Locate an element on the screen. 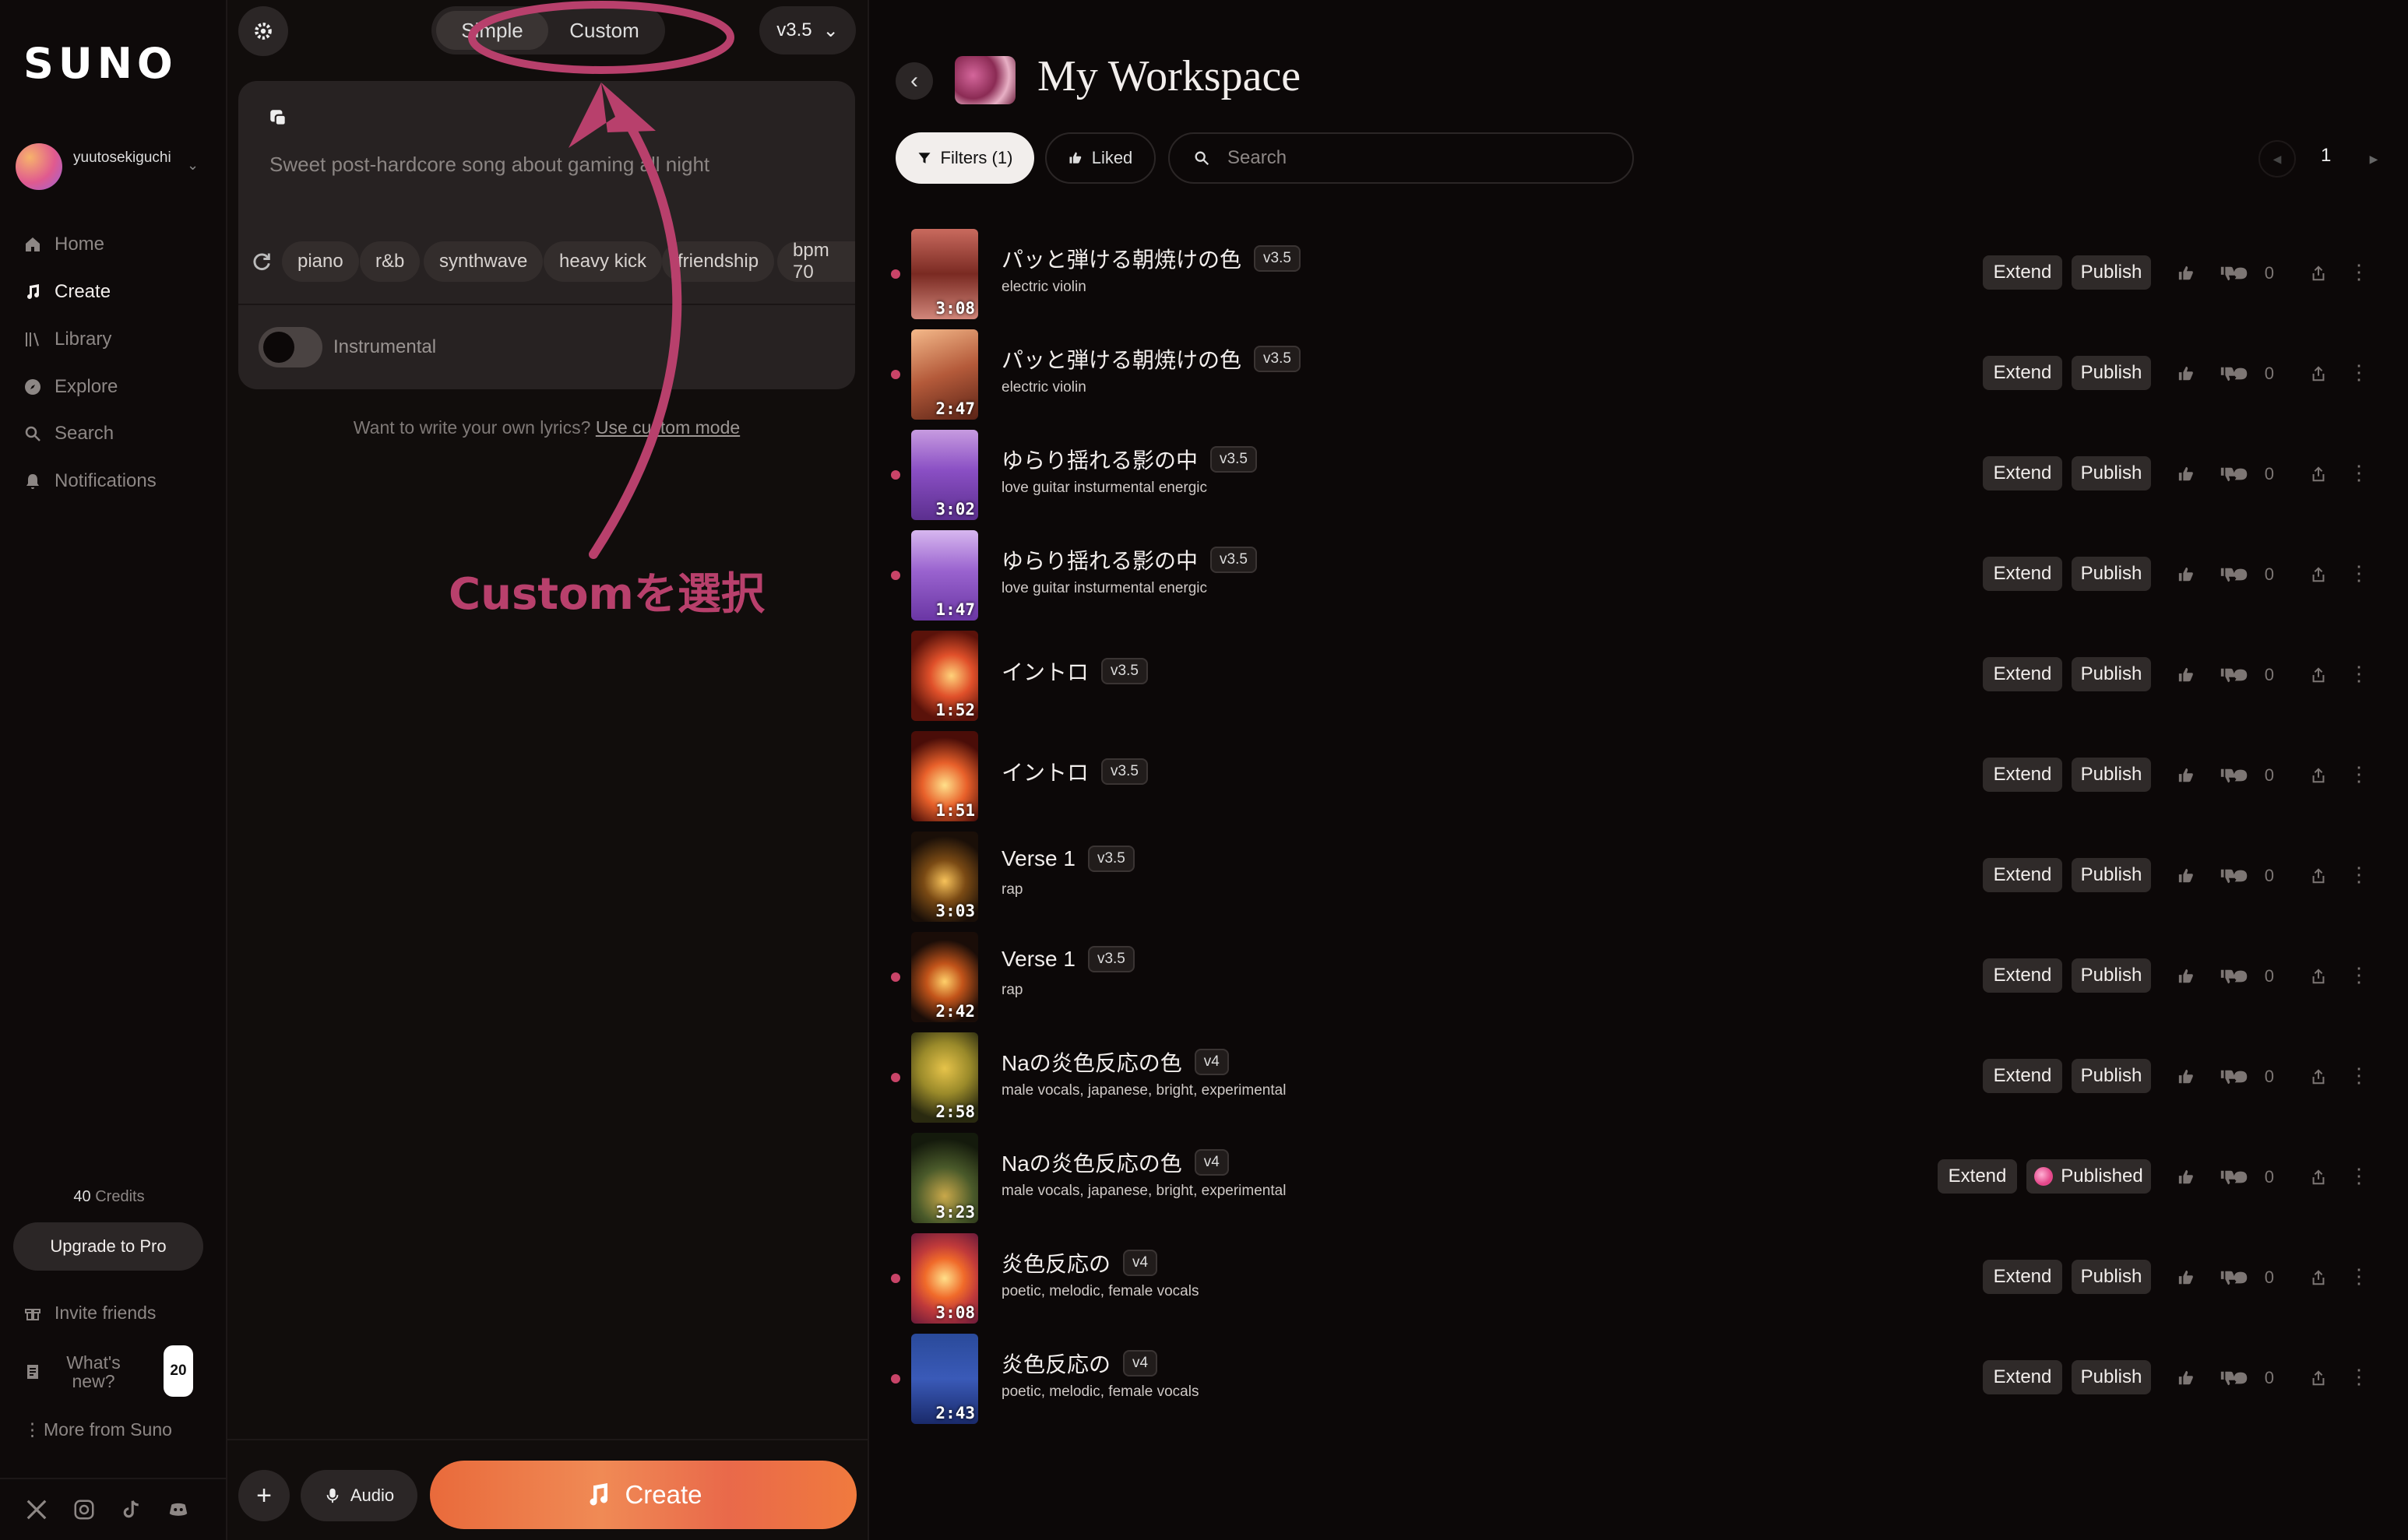  nav-item-notifications: Notifications is located at coordinates (90, 481).